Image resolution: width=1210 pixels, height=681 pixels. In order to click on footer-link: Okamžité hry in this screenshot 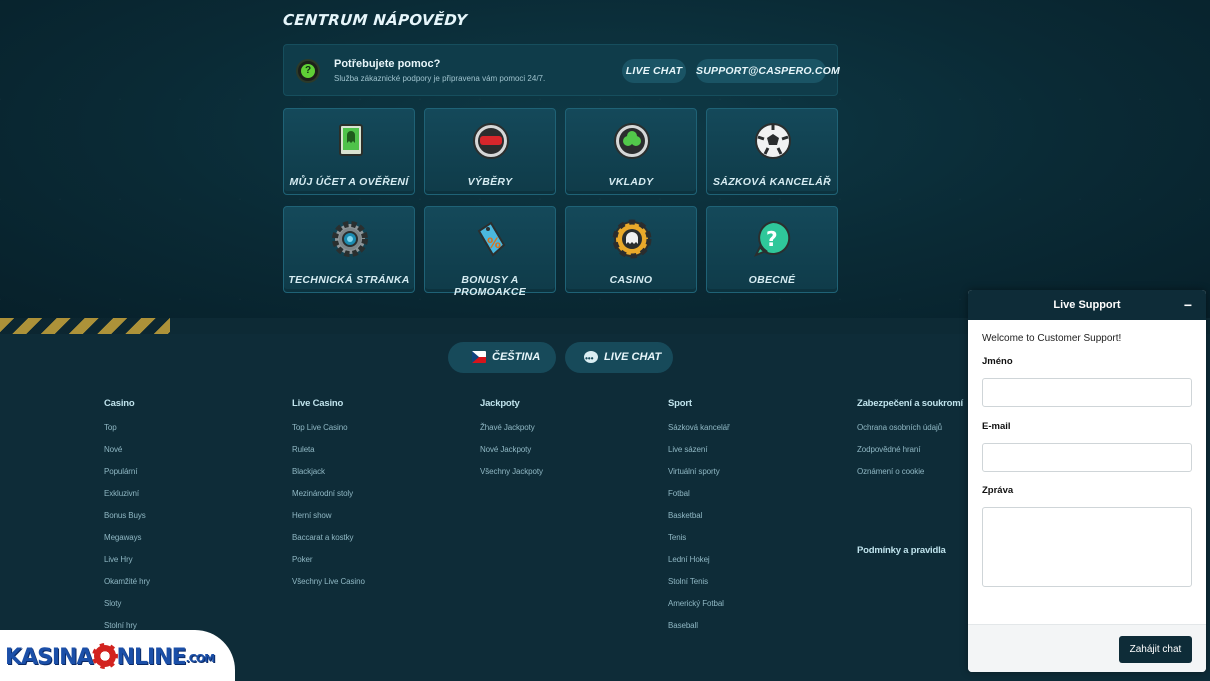, I will do `click(127, 581)`.